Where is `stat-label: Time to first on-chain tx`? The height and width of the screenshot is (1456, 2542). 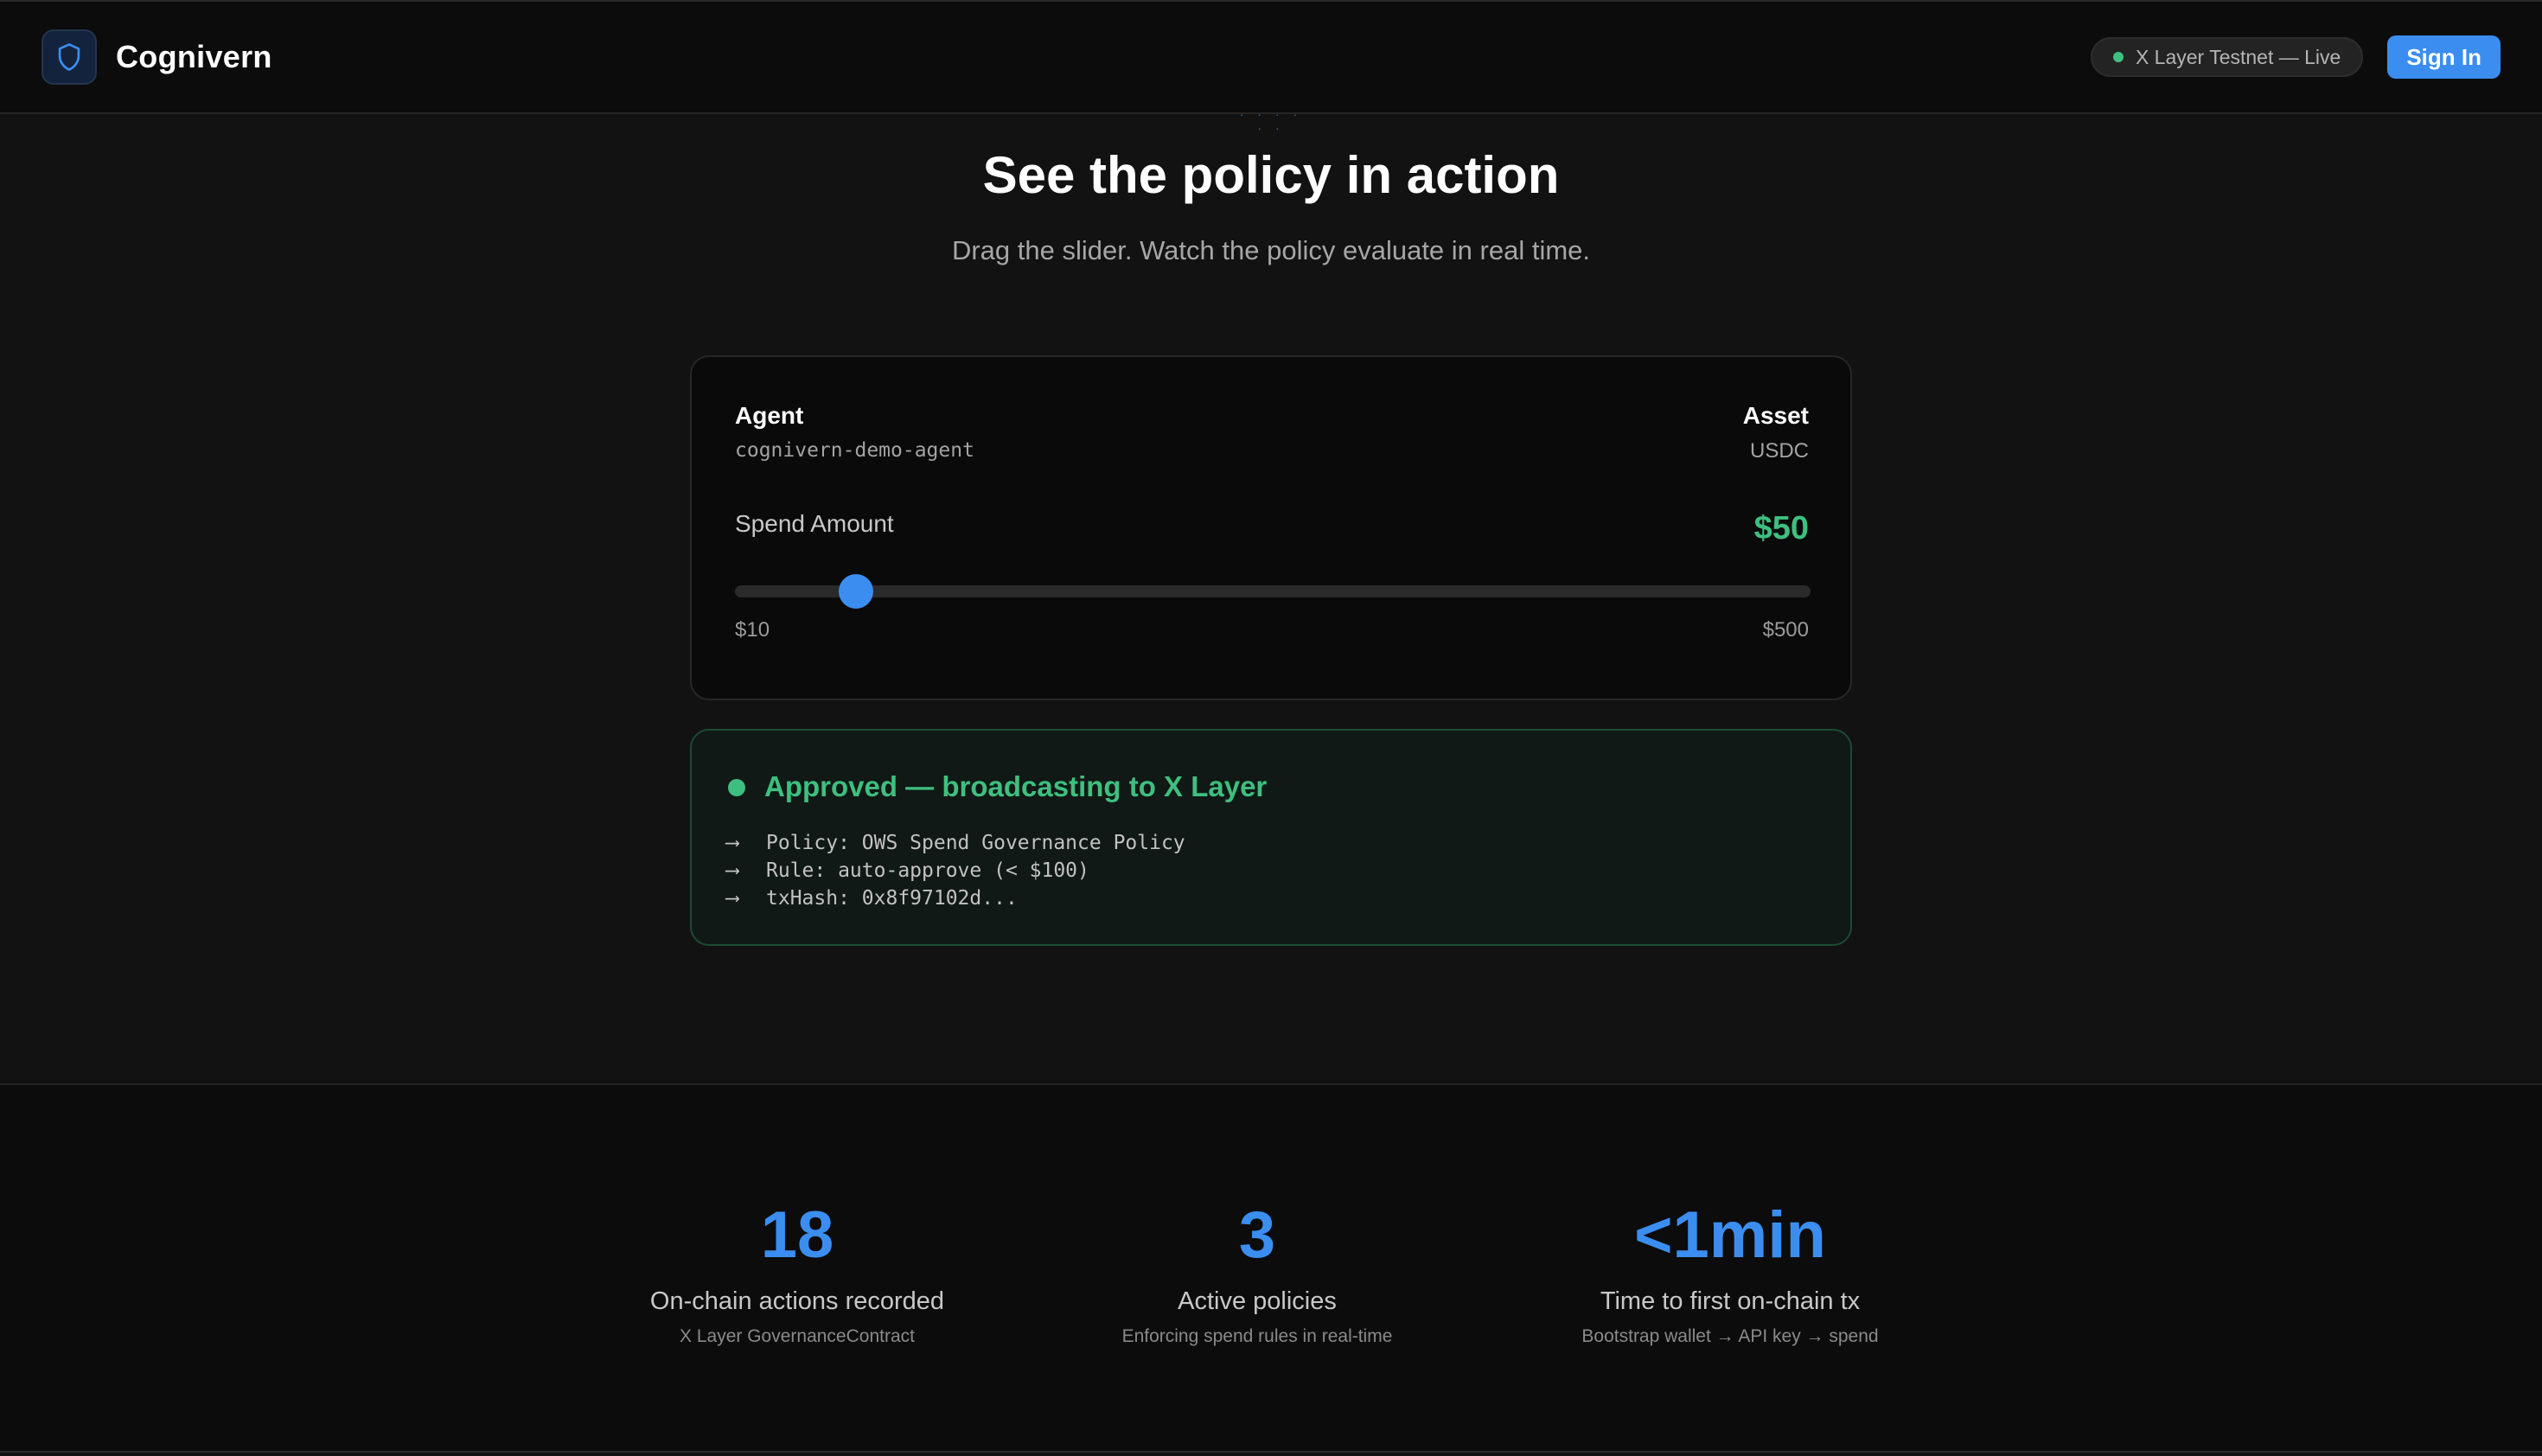
stat-label: Time to first on-chain tx is located at coordinates (1730, 1301).